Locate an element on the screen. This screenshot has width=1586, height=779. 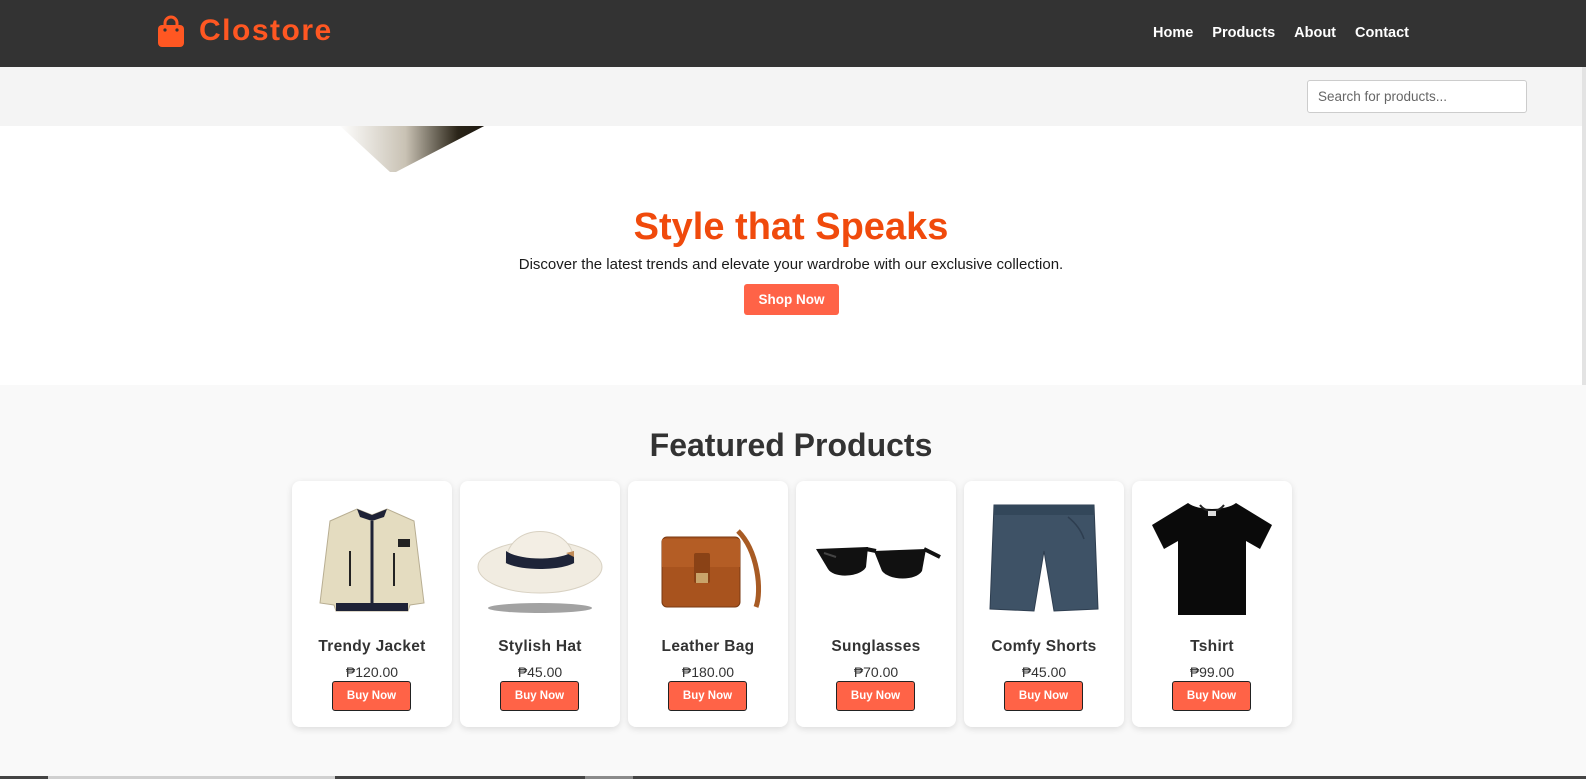
product-name: Sunglasses is located at coordinates (876, 646).